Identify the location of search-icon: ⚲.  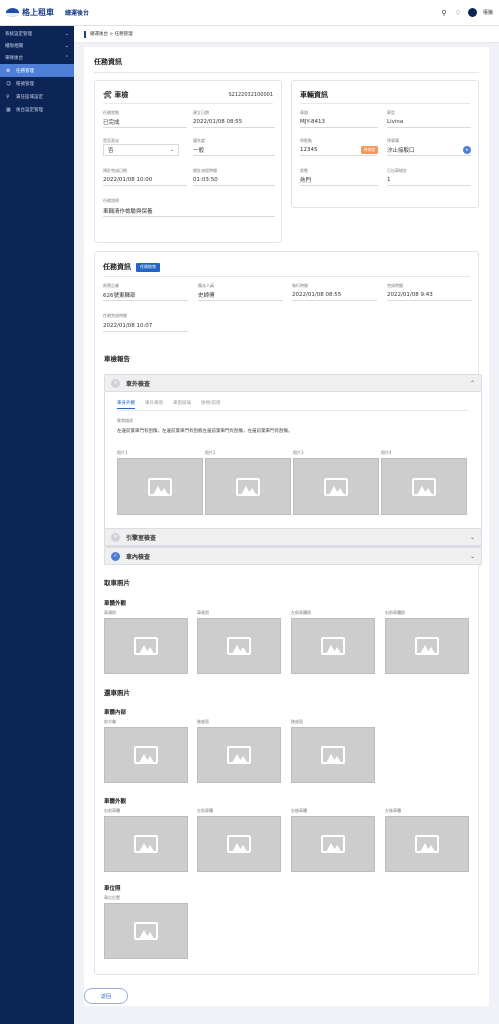
(444, 13).